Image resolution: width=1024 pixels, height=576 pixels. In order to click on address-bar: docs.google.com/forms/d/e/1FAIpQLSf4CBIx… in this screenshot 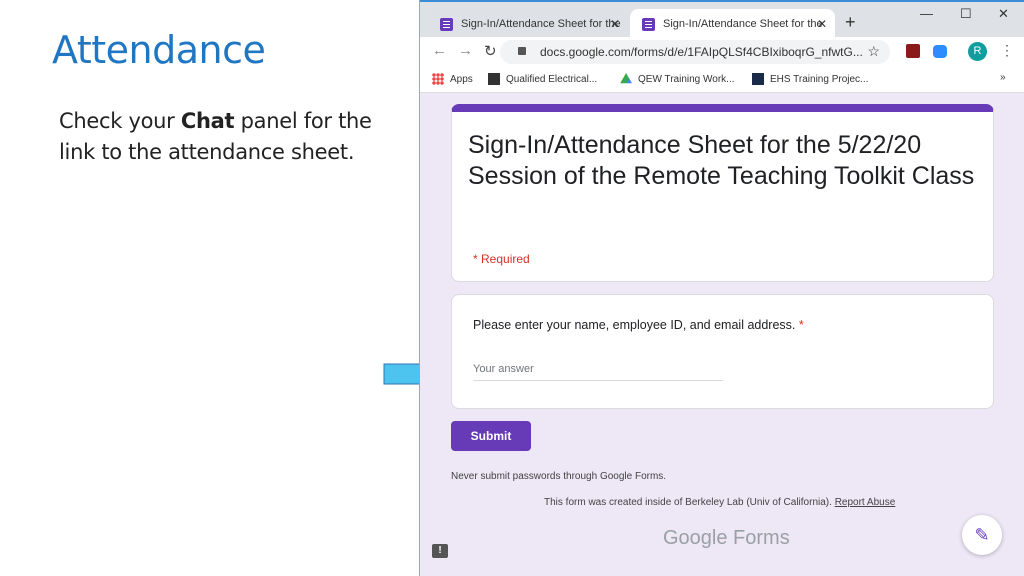, I will do `click(695, 52)`.